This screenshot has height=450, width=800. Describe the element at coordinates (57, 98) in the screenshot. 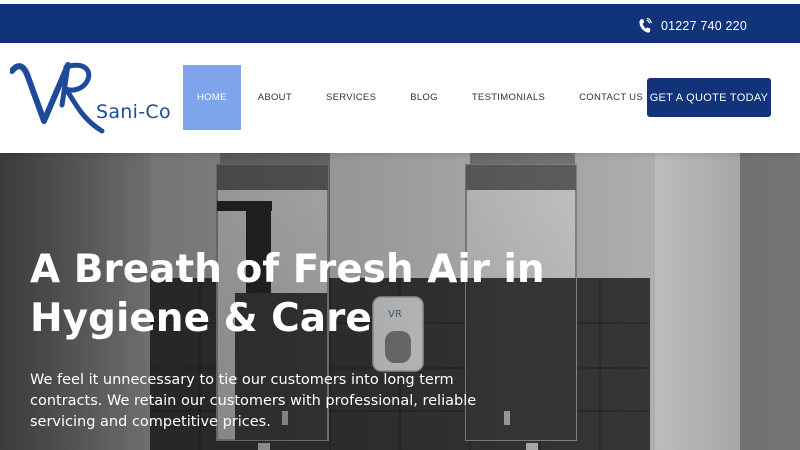

I see `logo-mark` at that location.